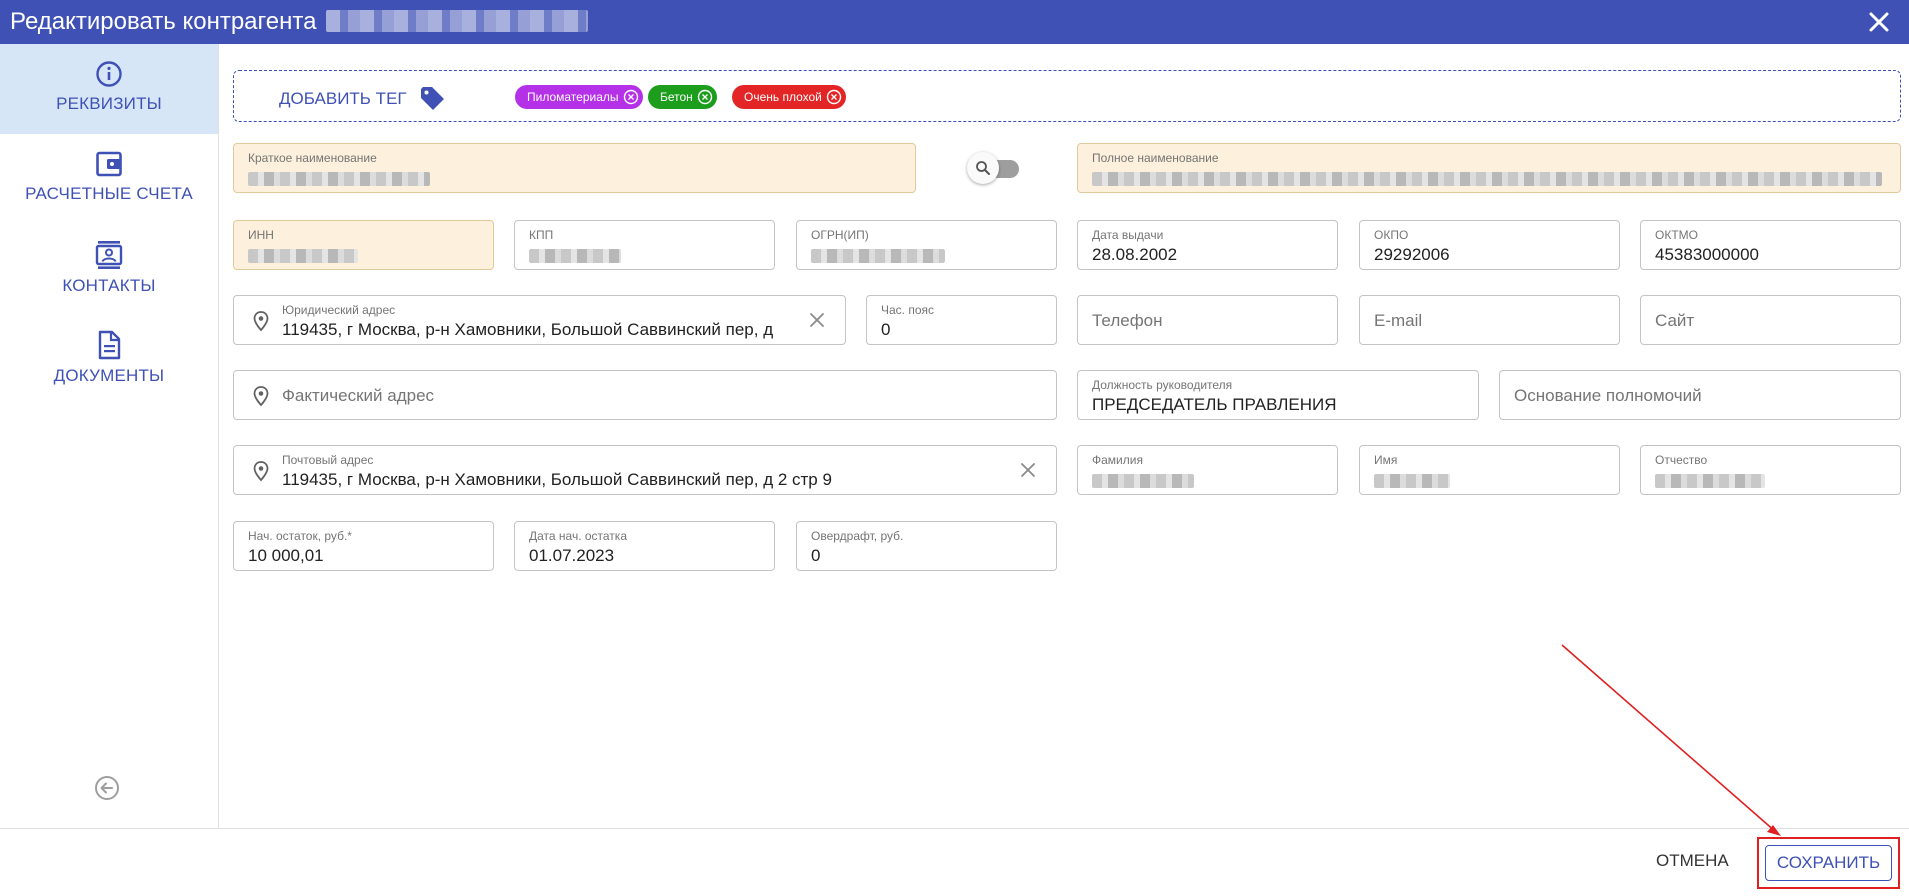 This screenshot has width=1909, height=896. What do you see at coordinates (676, 97) in the screenshot?
I see `tag-label: Бетон` at bounding box center [676, 97].